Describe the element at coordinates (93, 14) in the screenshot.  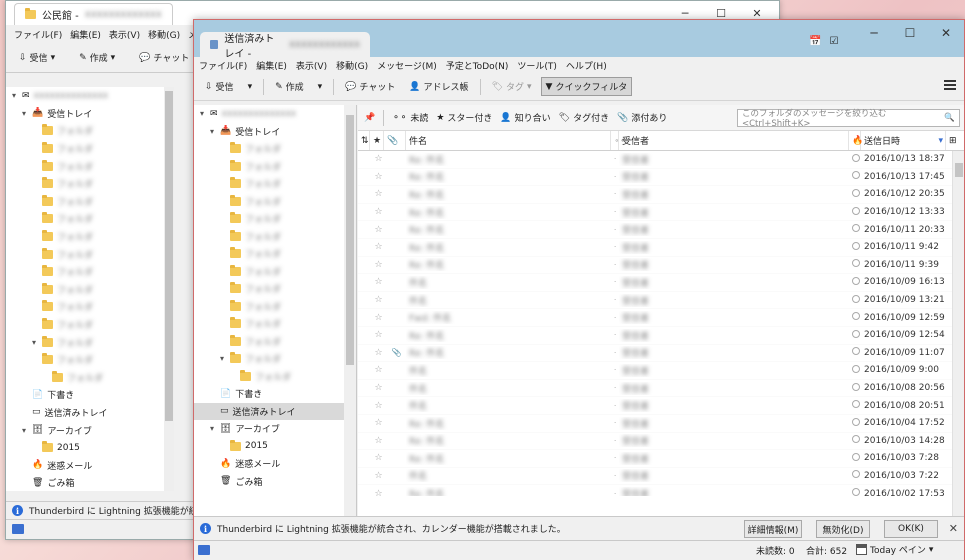
I see `back-window-tab: 公民館 - xxxxxxxxxxxxx` at that location.